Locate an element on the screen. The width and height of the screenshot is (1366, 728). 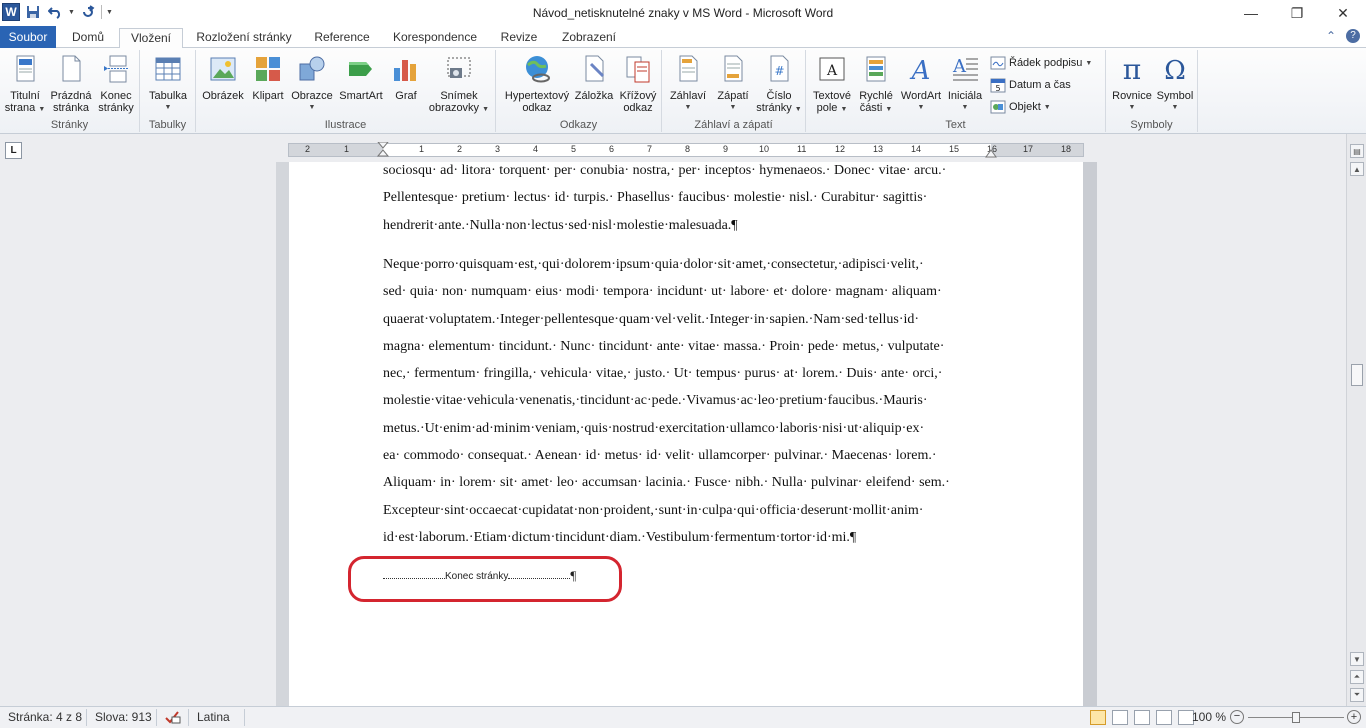
zoom-level: 100 % is located at coordinates (1209, 717).